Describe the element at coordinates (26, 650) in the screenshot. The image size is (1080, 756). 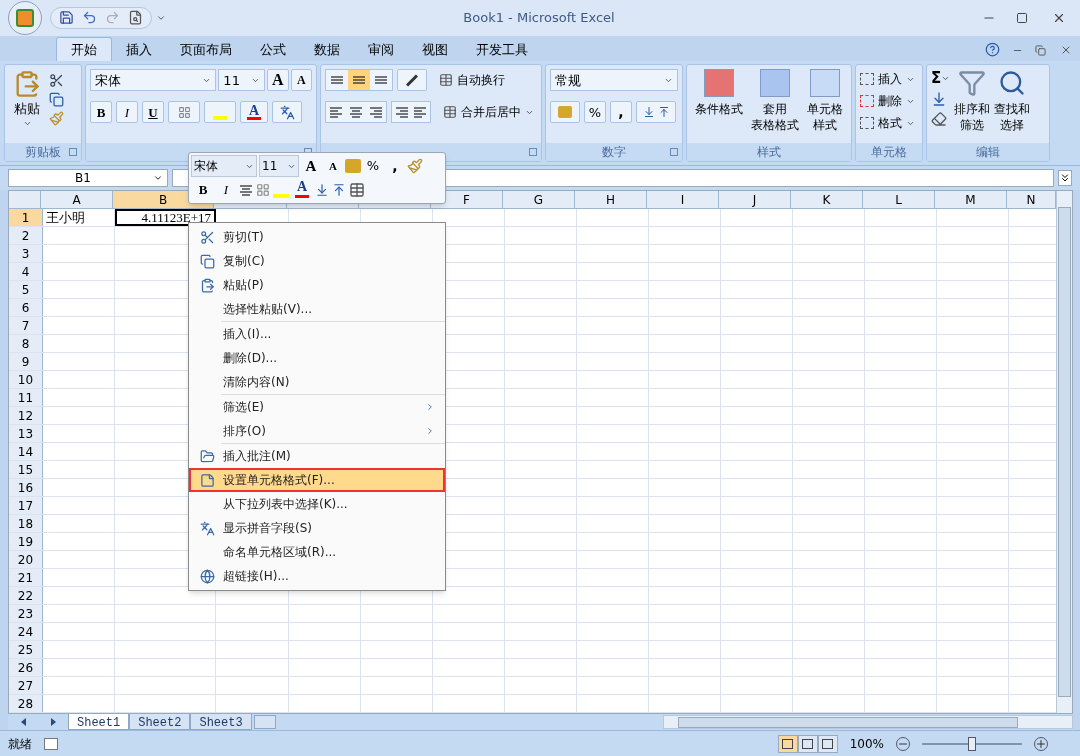
I see `row-header: 25` at that location.